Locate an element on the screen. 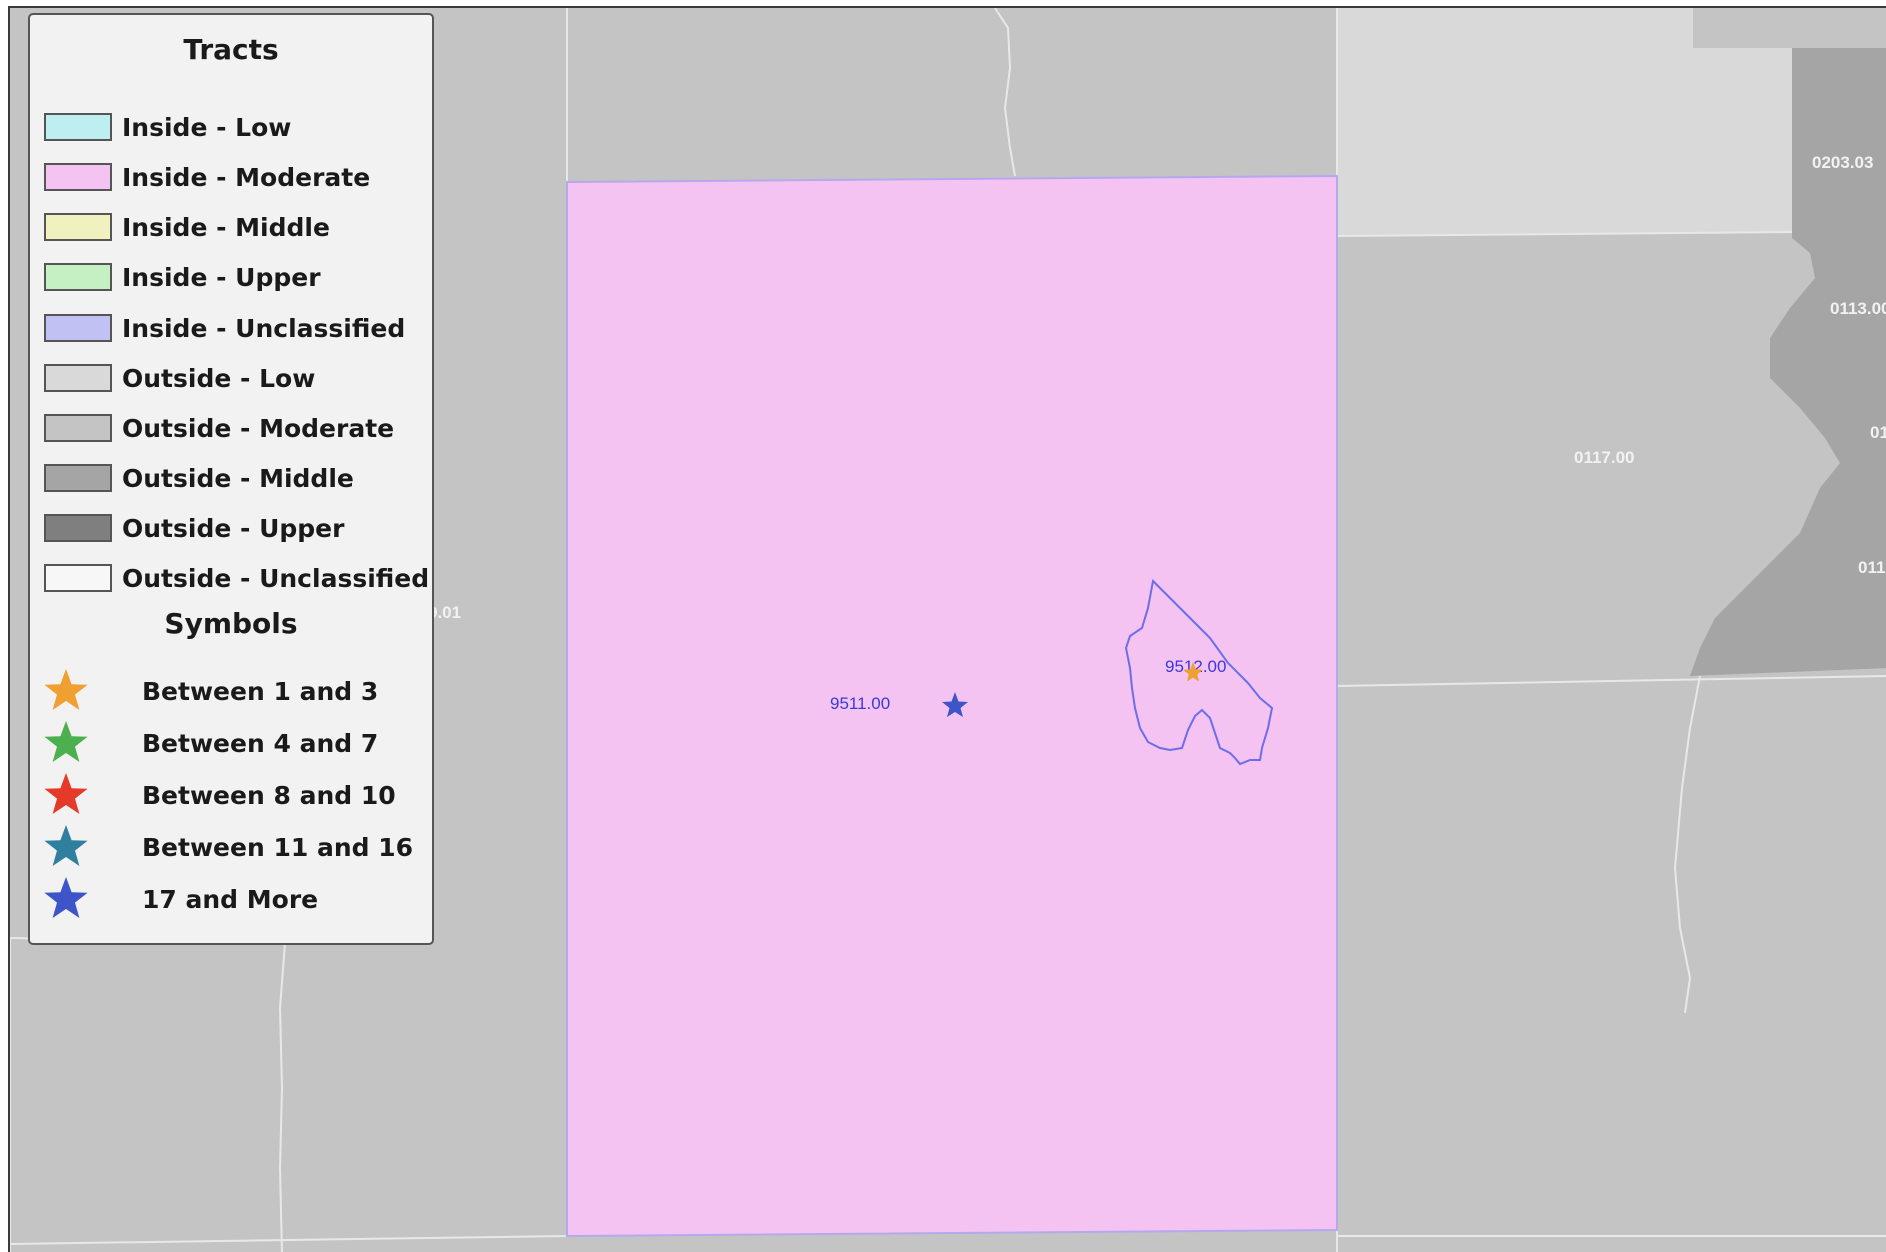  legend-item-inside-moderate: Inside - Moderate is located at coordinates (207, 177).